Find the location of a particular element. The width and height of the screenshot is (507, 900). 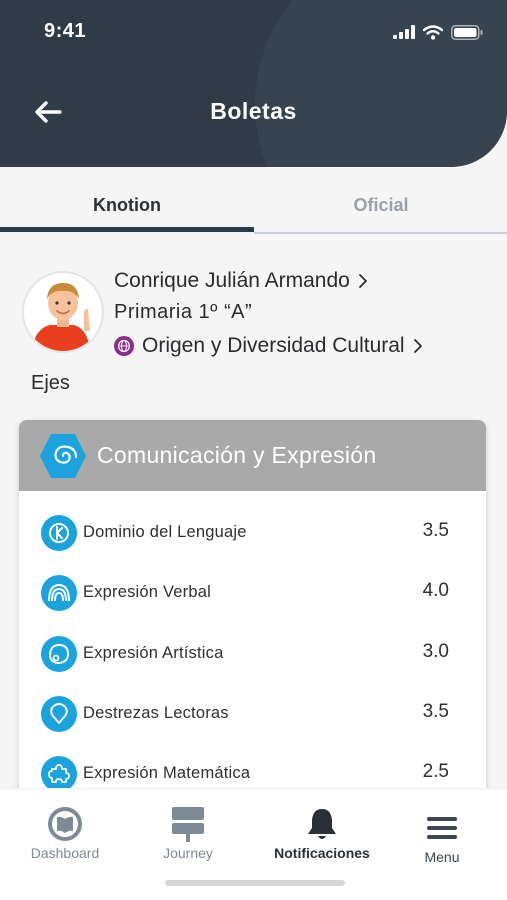

nav-label: Notificaciones is located at coordinates (322, 853).